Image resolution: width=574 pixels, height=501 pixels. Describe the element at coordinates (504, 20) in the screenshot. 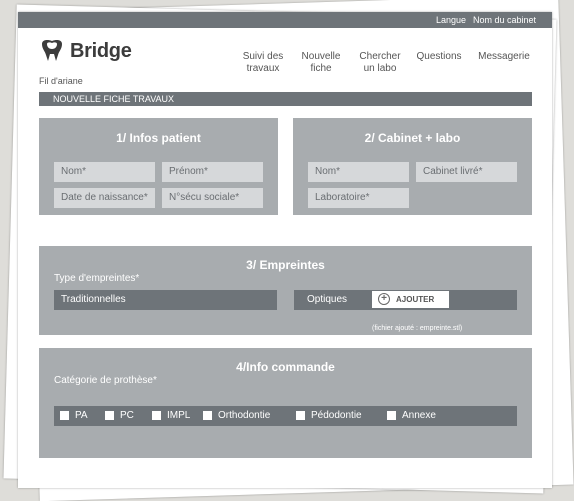

I see `cabinet-name-link: Nom du cabinet` at that location.